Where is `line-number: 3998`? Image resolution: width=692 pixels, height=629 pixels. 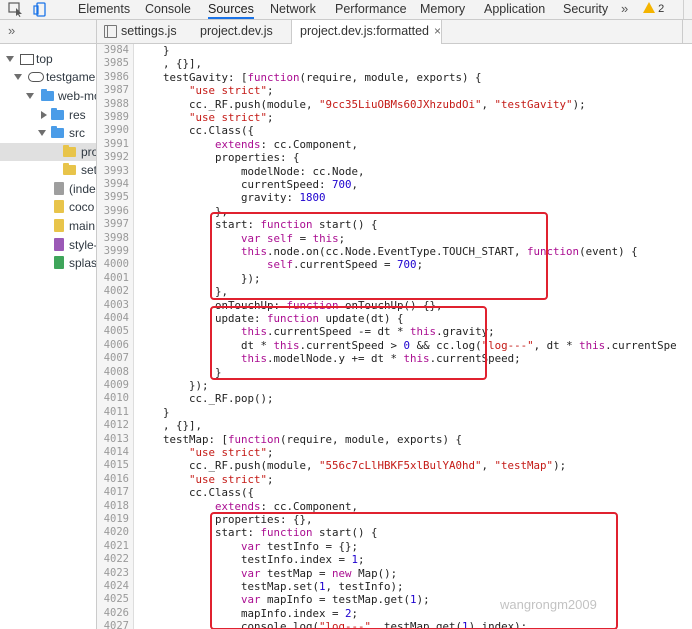 line-number: 3998 is located at coordinates (113, 238).